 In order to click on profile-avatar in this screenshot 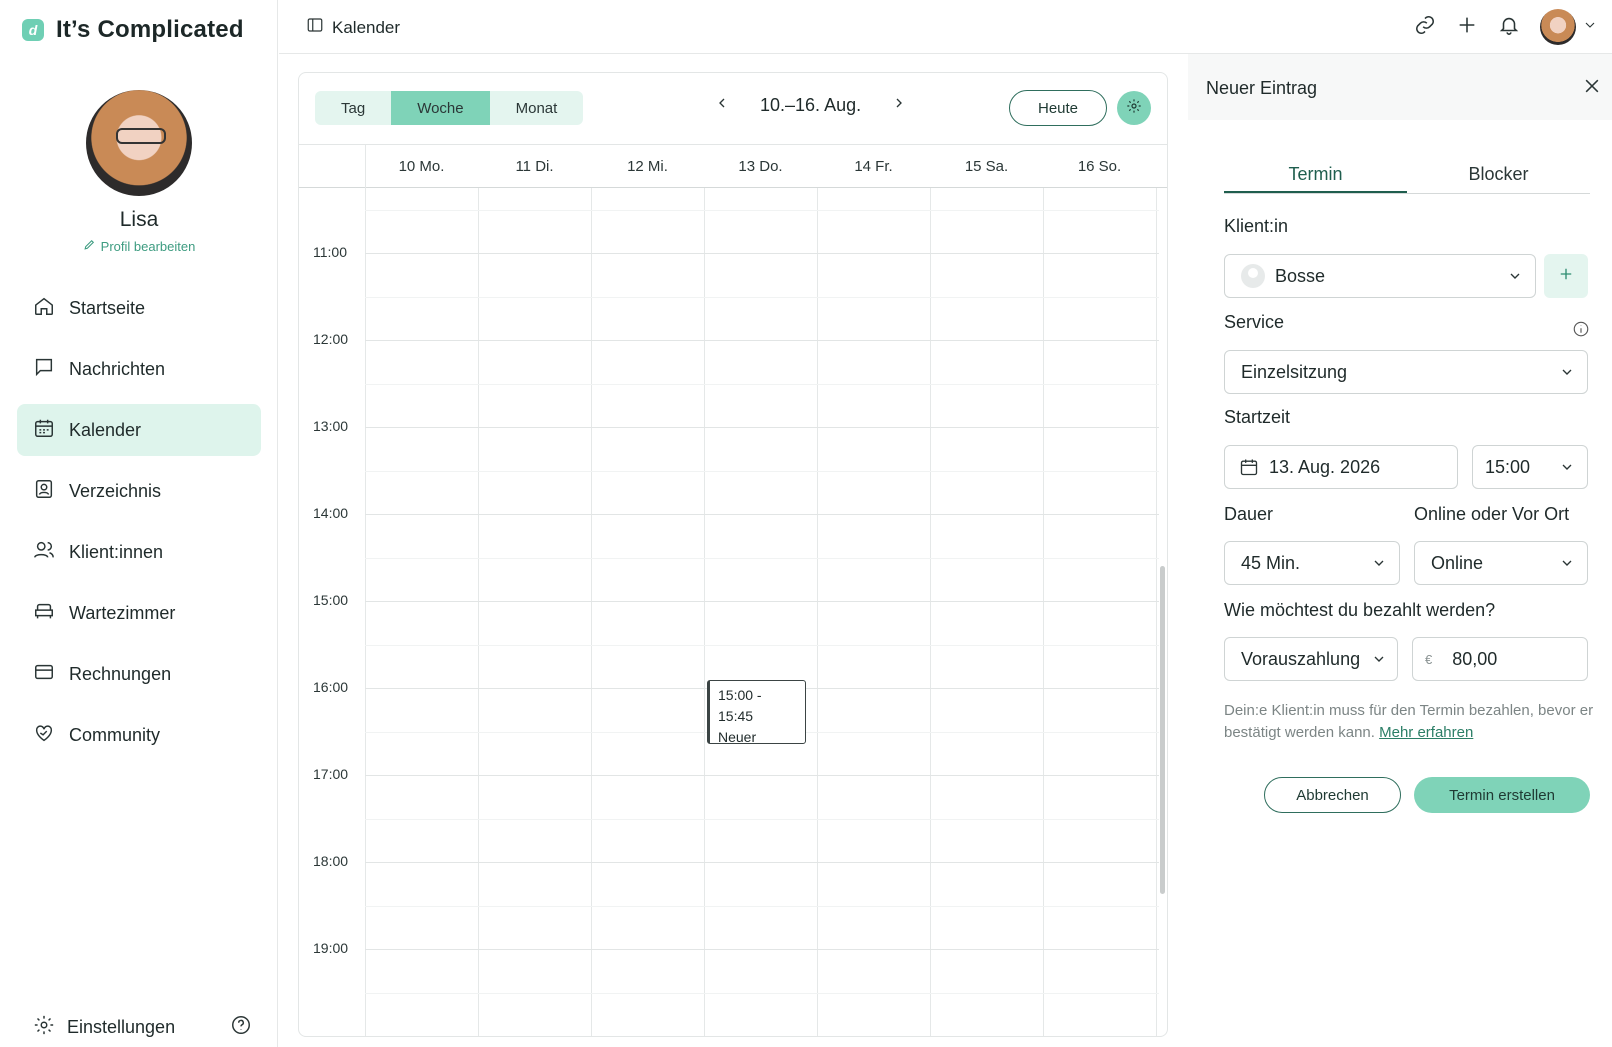, I will do `click(139, 143)`.